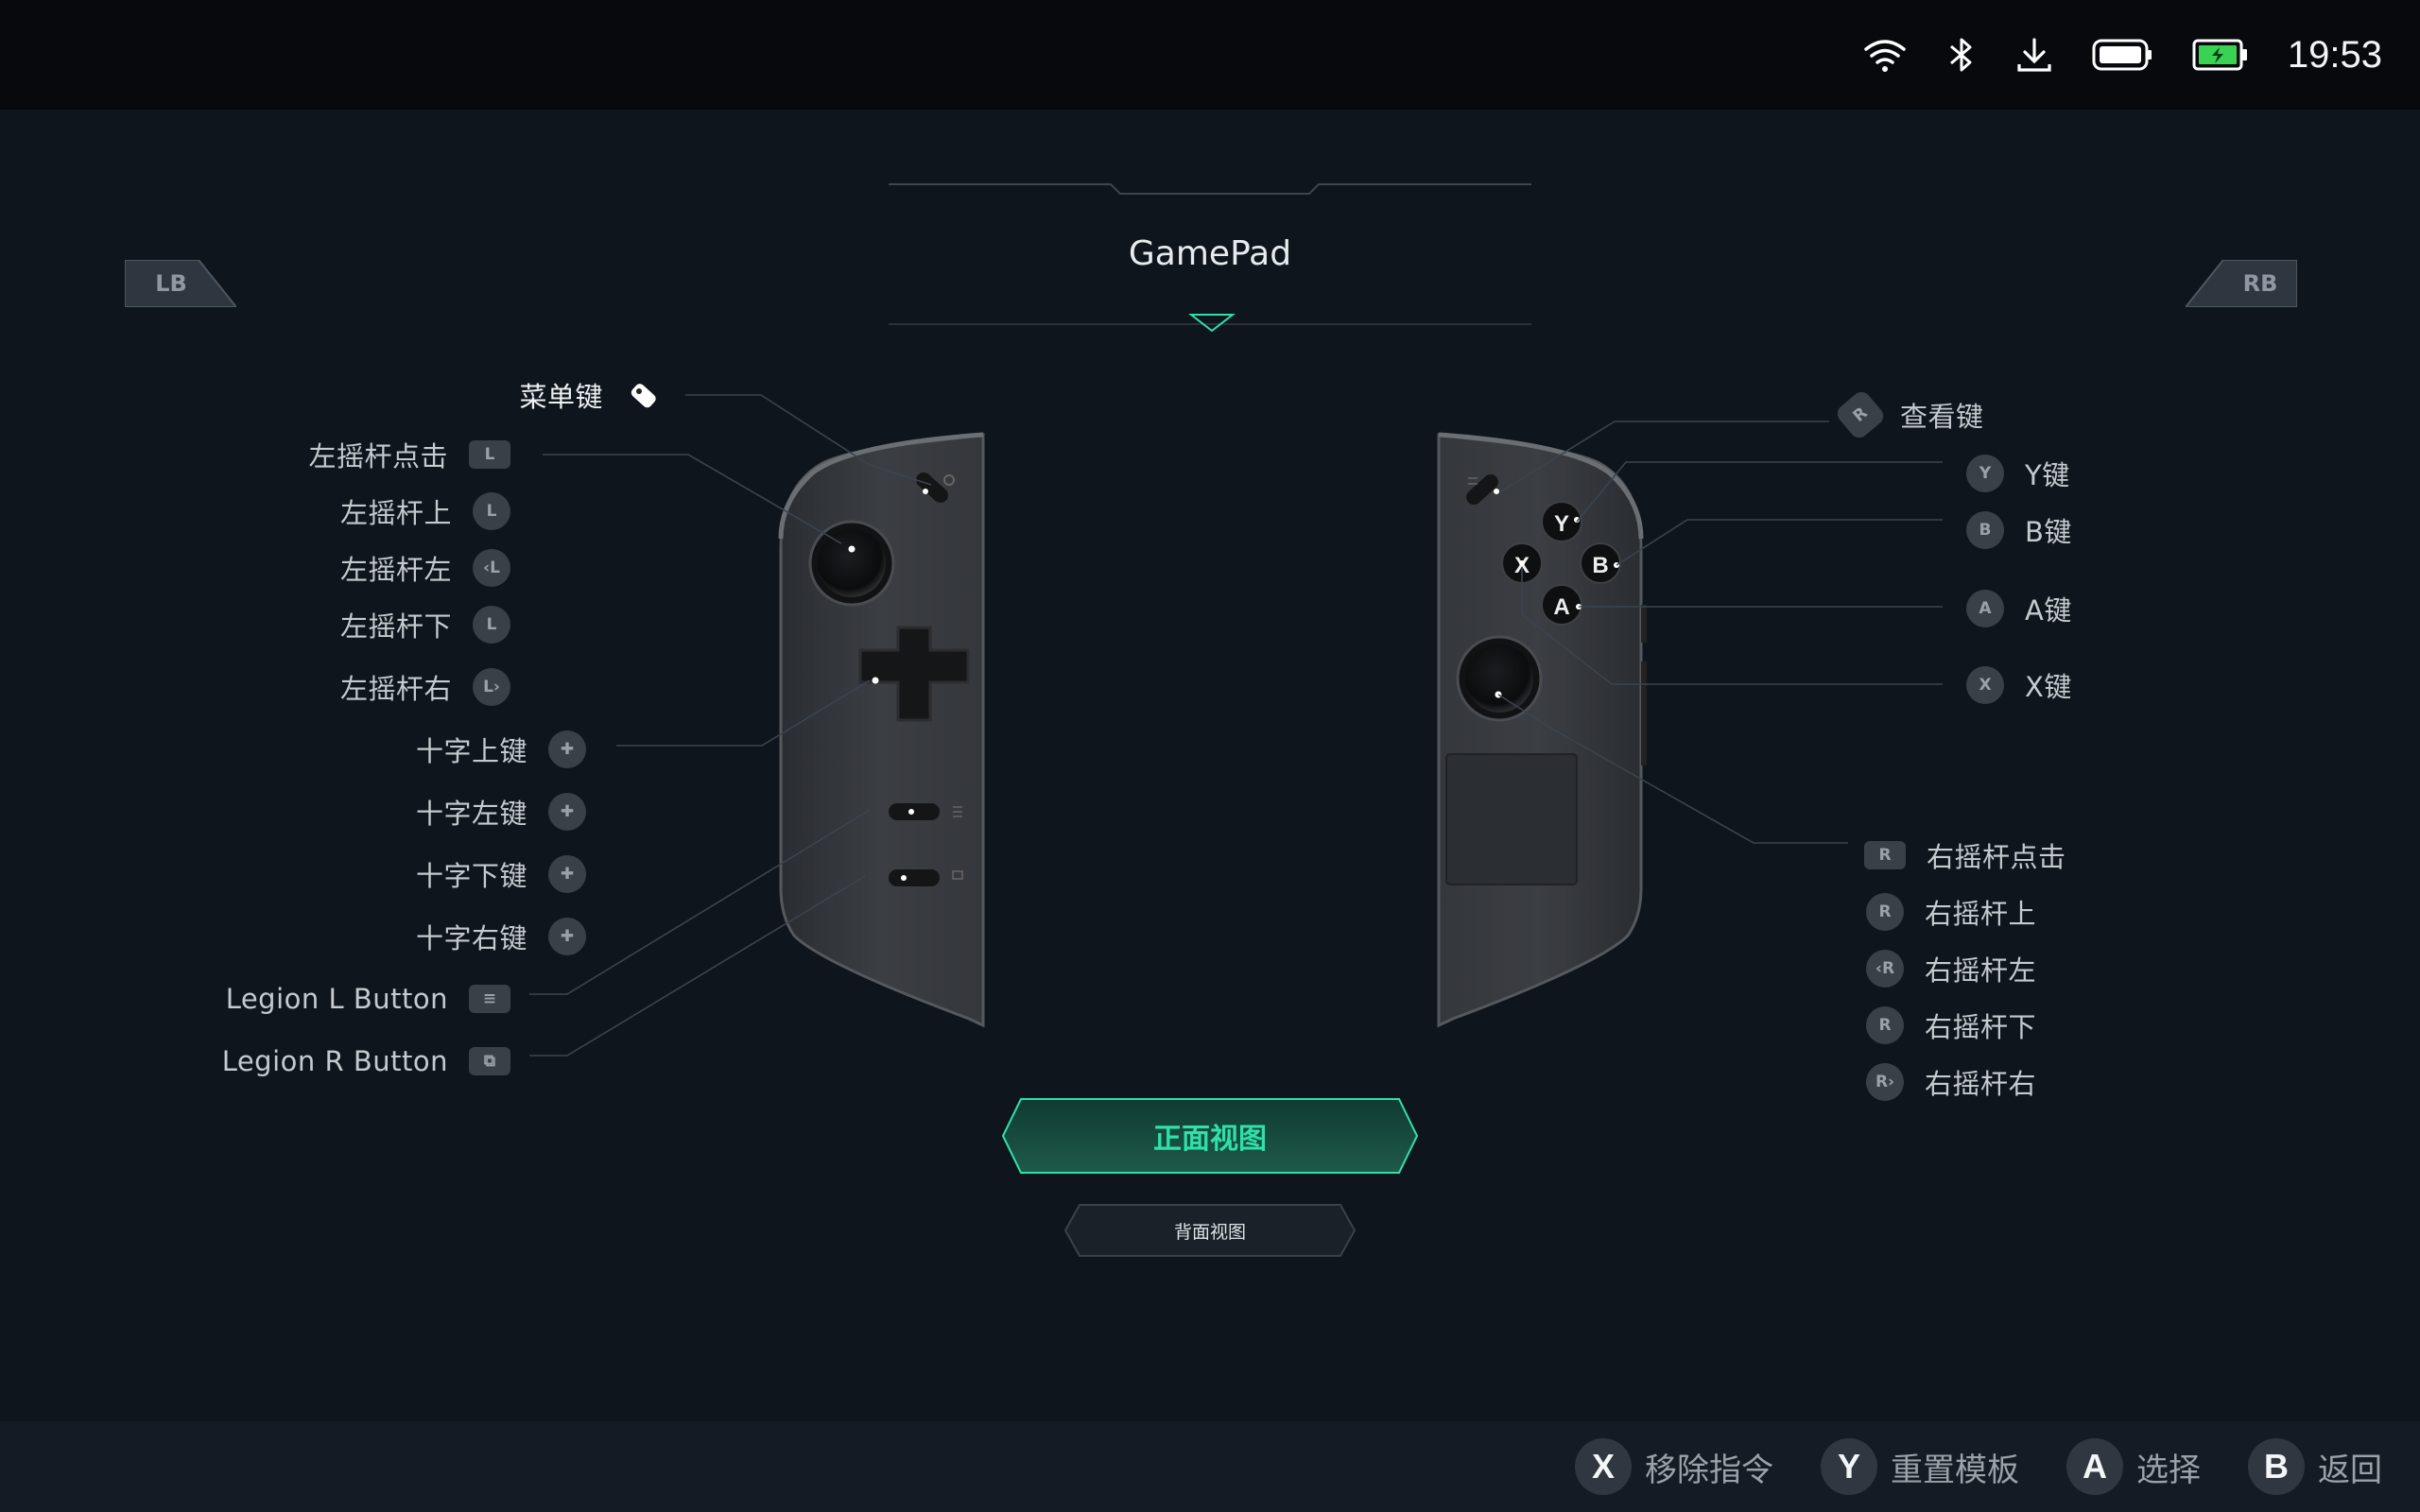 The width and height of the screenshot is (2420, 1512). Describe the element at coordinates (1885, 912) in the screenshot. I see `right-stick-up-icon: R` at that location.